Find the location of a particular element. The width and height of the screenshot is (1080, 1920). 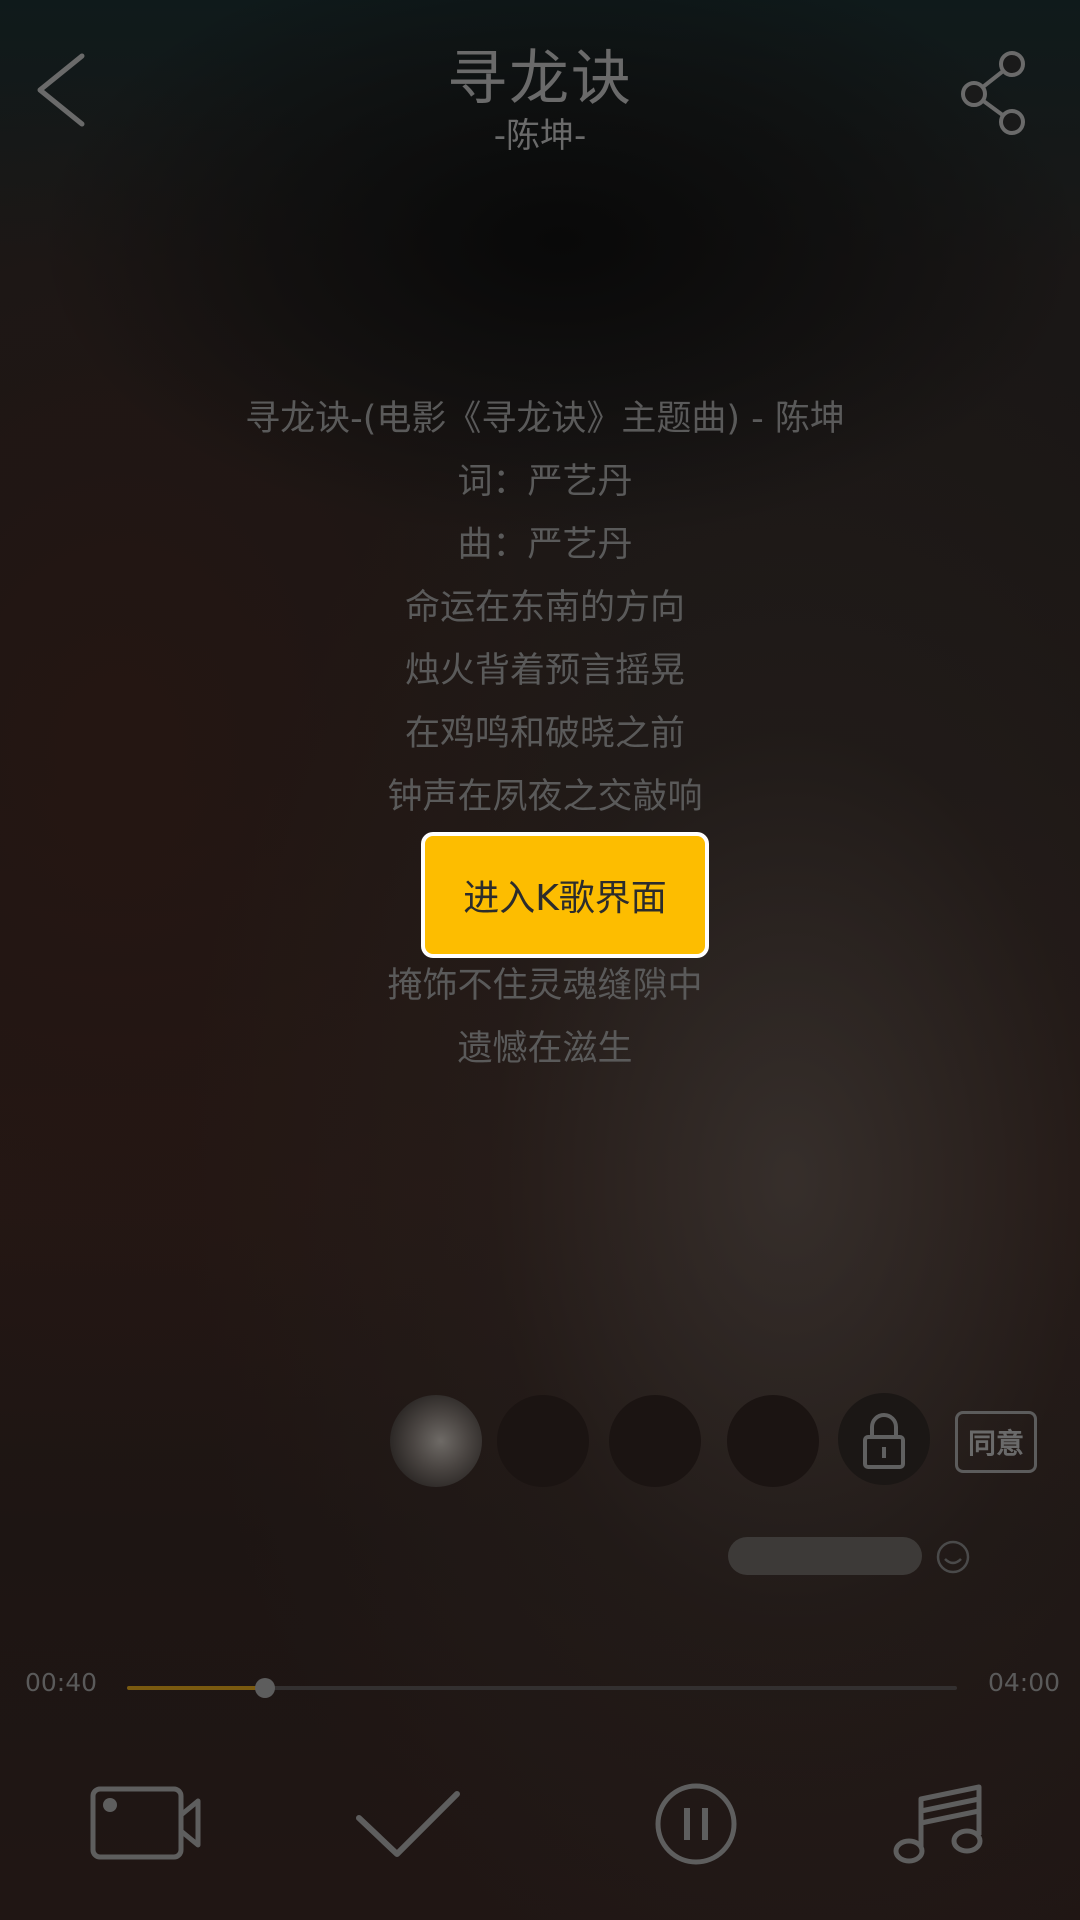

share-icon is located at coordinates (993, 93).